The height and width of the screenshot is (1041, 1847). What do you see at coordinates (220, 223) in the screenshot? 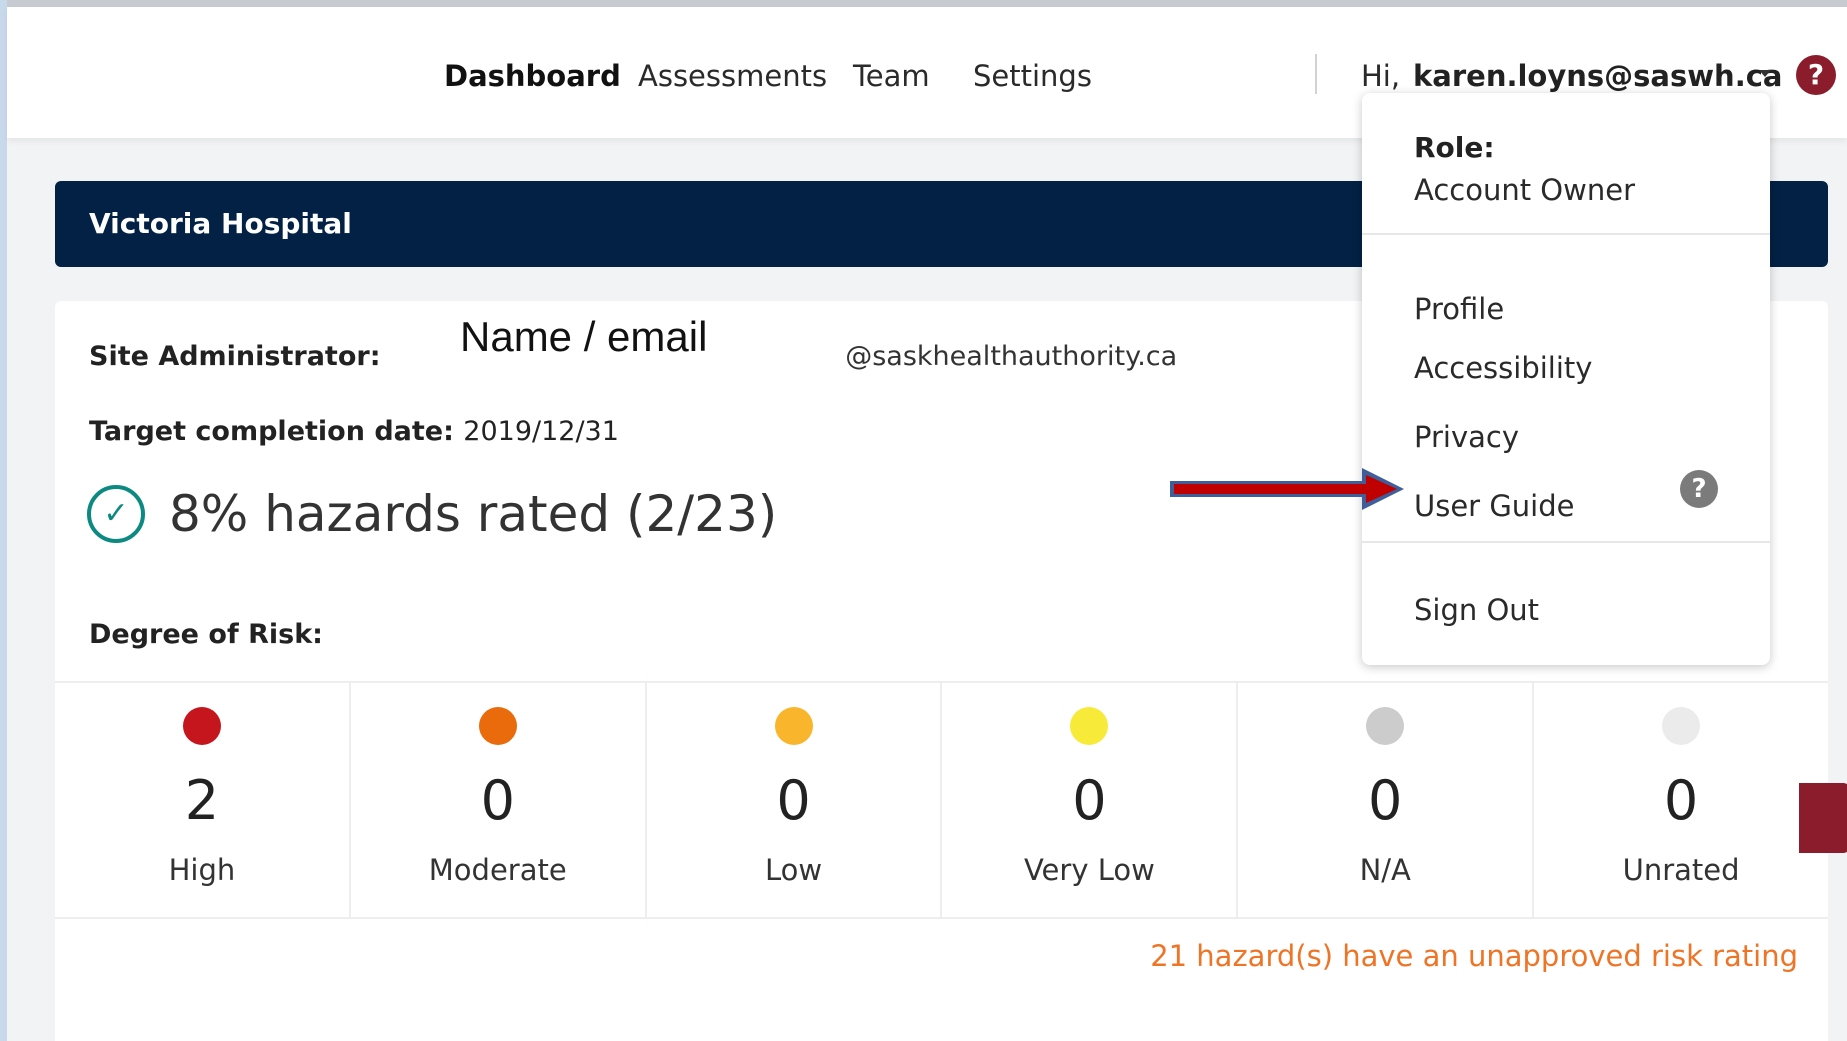
I see `site-title: Victoria Hospital` at bounding box center [220, 223].